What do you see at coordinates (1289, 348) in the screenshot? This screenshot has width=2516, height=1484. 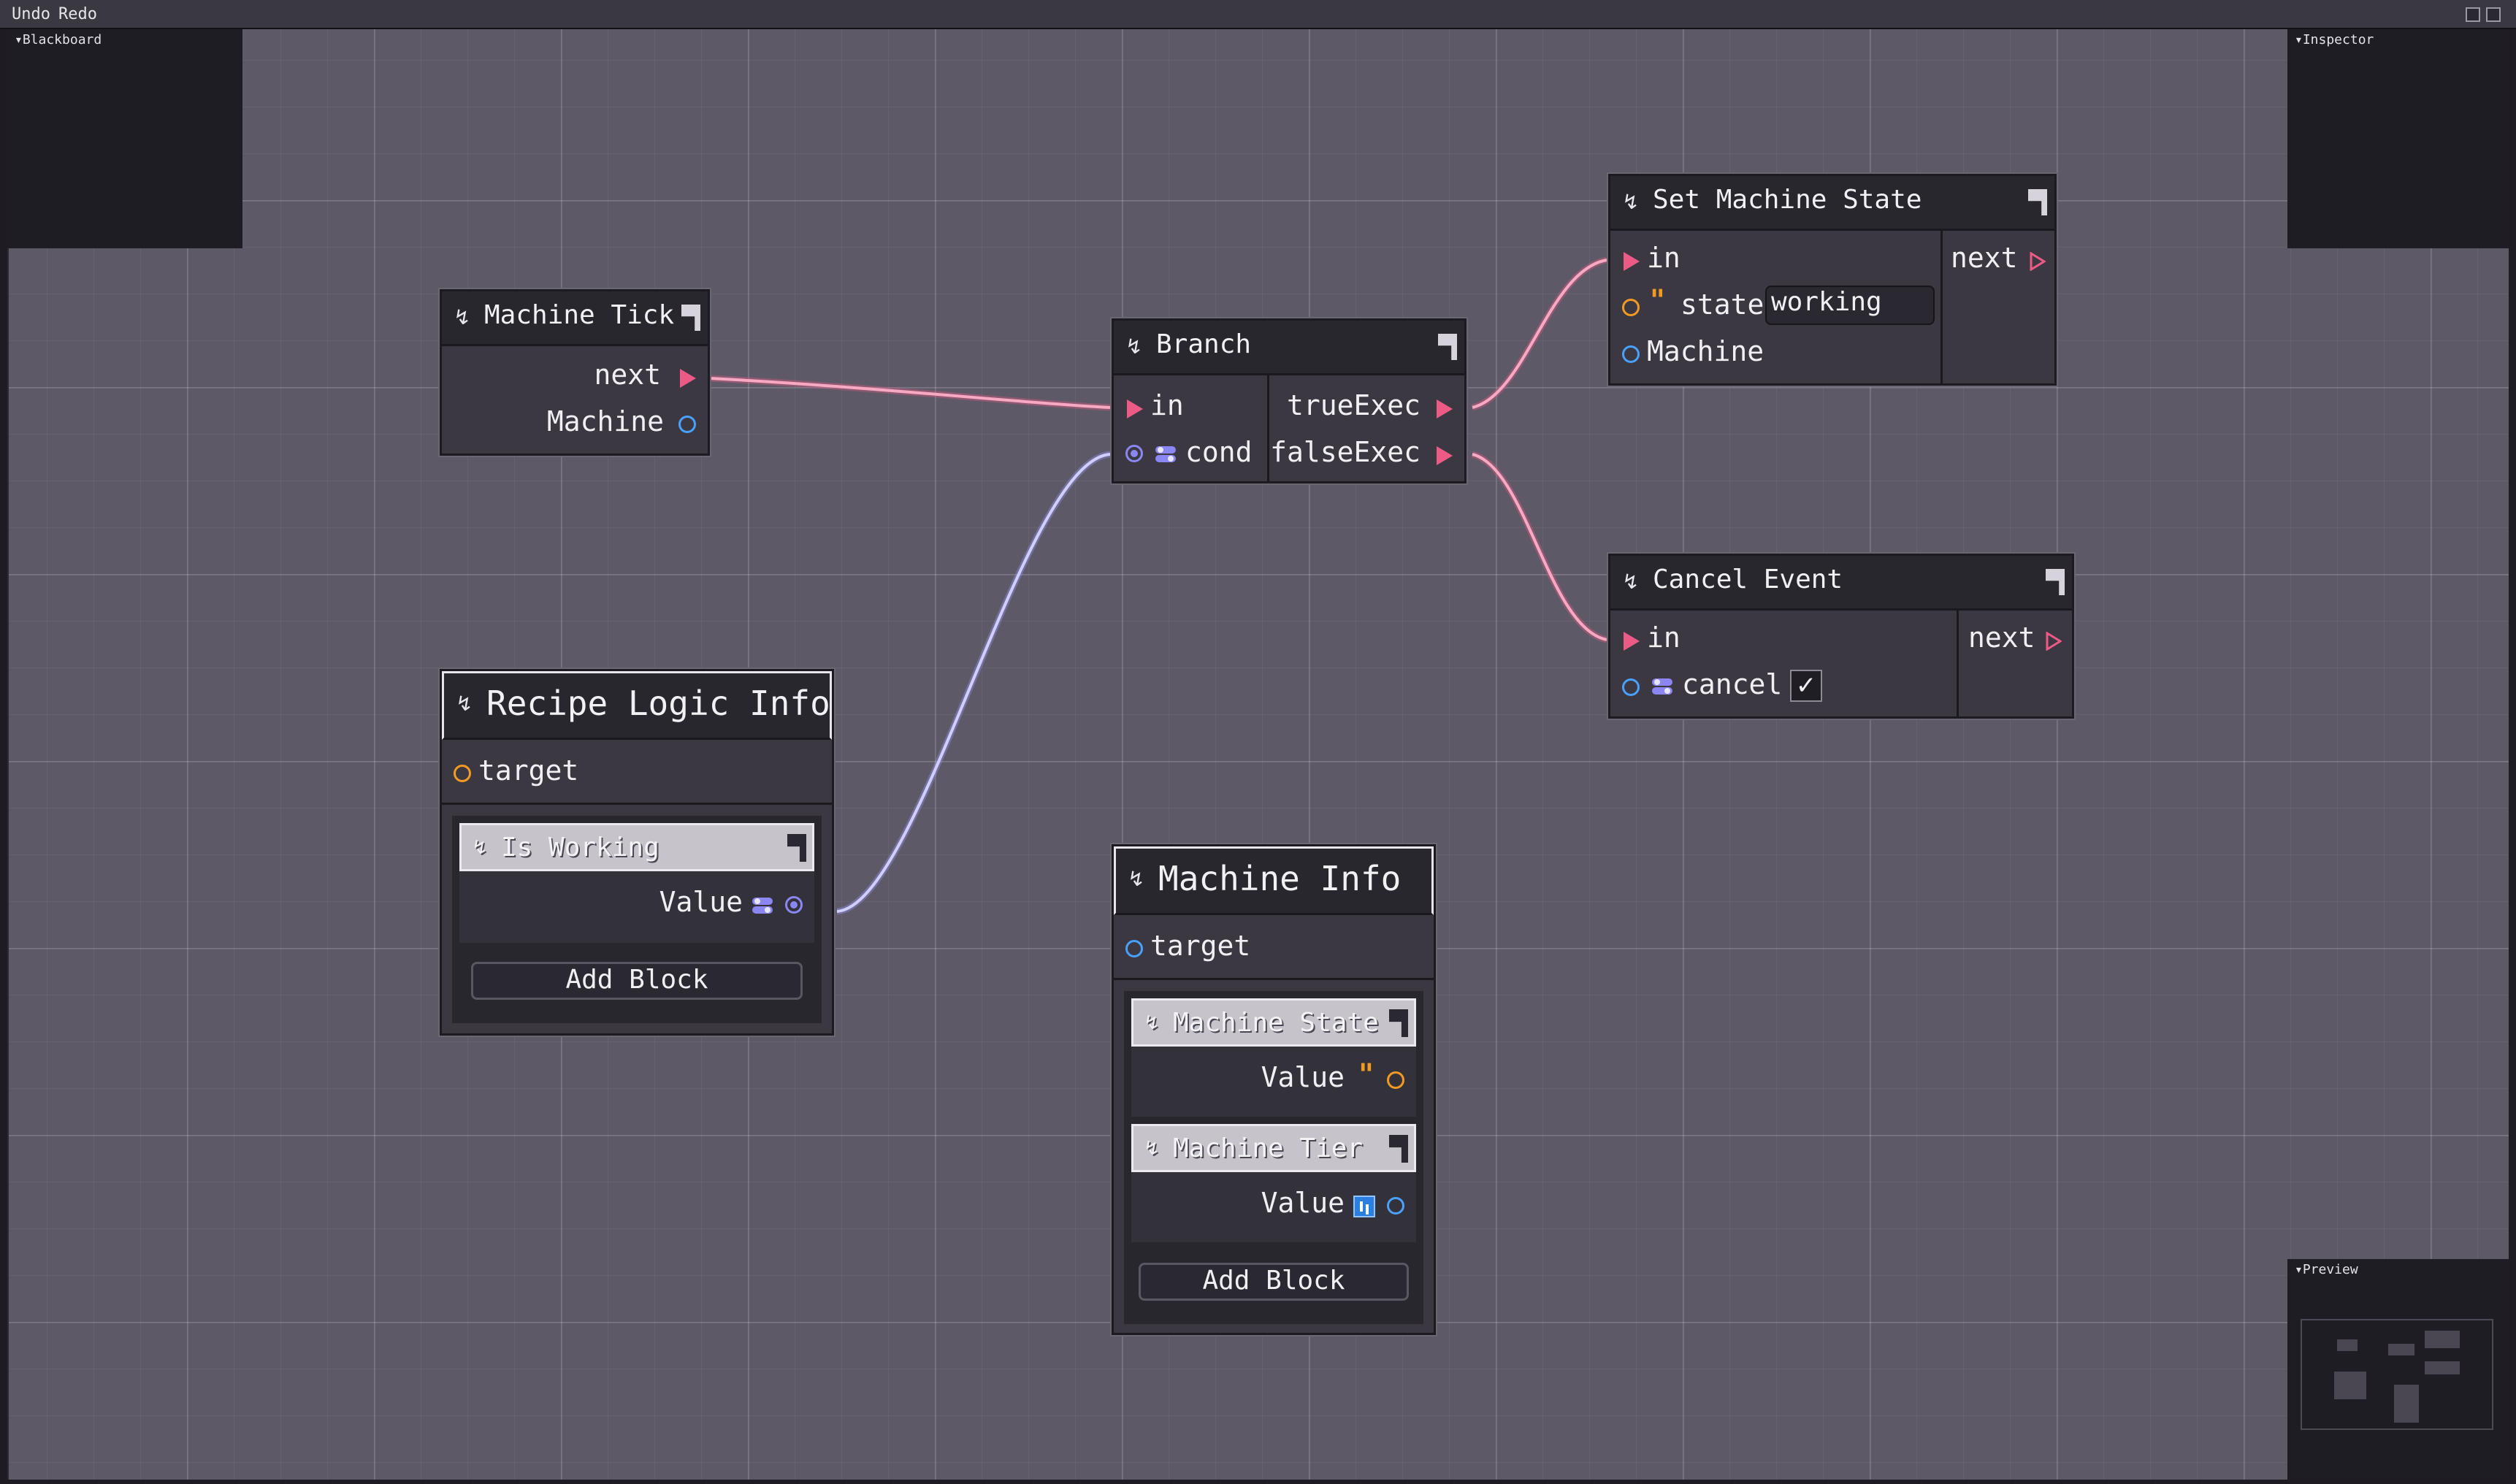 I see `node-header: ↯ Branch` at bounding box center [1289, 348].